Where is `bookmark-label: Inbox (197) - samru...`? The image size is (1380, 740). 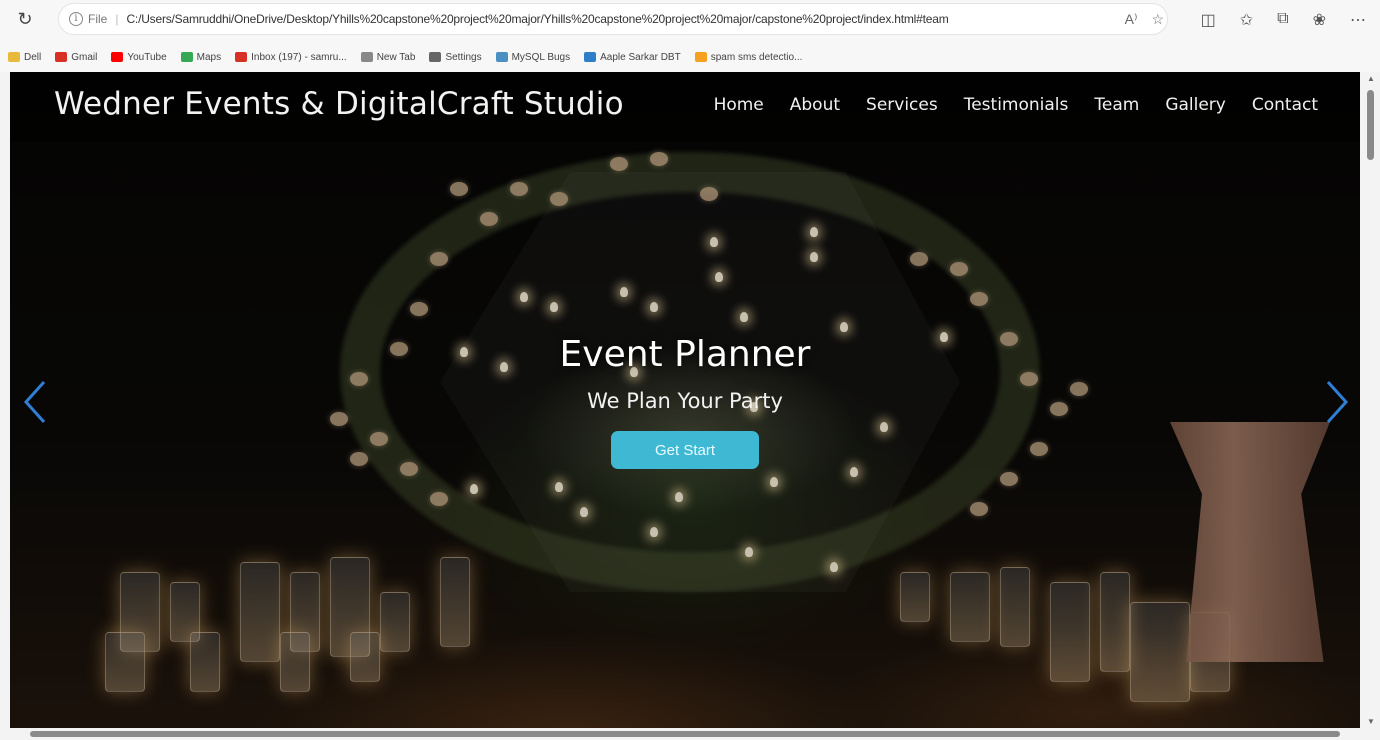
bookmark-label: Inbox (197) - samru... is located at coordinates (299, 57).